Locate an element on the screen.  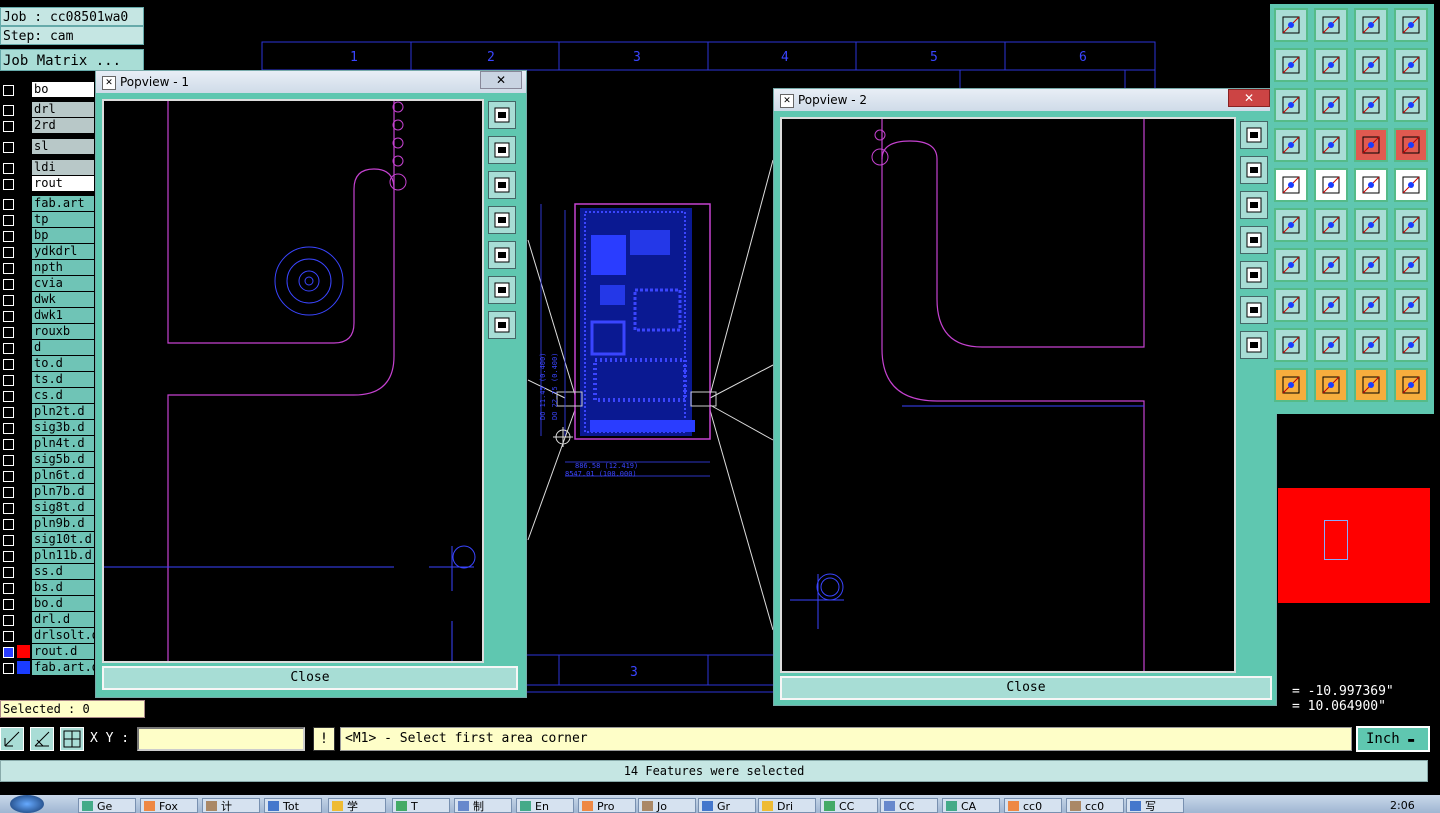
layer-name: rouxb is located at coordinates (63, 331).